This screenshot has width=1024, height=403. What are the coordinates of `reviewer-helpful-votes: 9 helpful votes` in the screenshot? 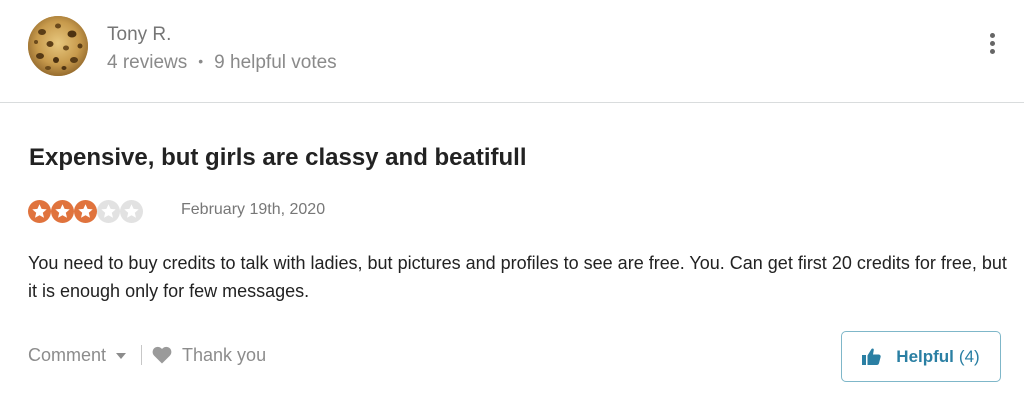 It's located at (275, 62).